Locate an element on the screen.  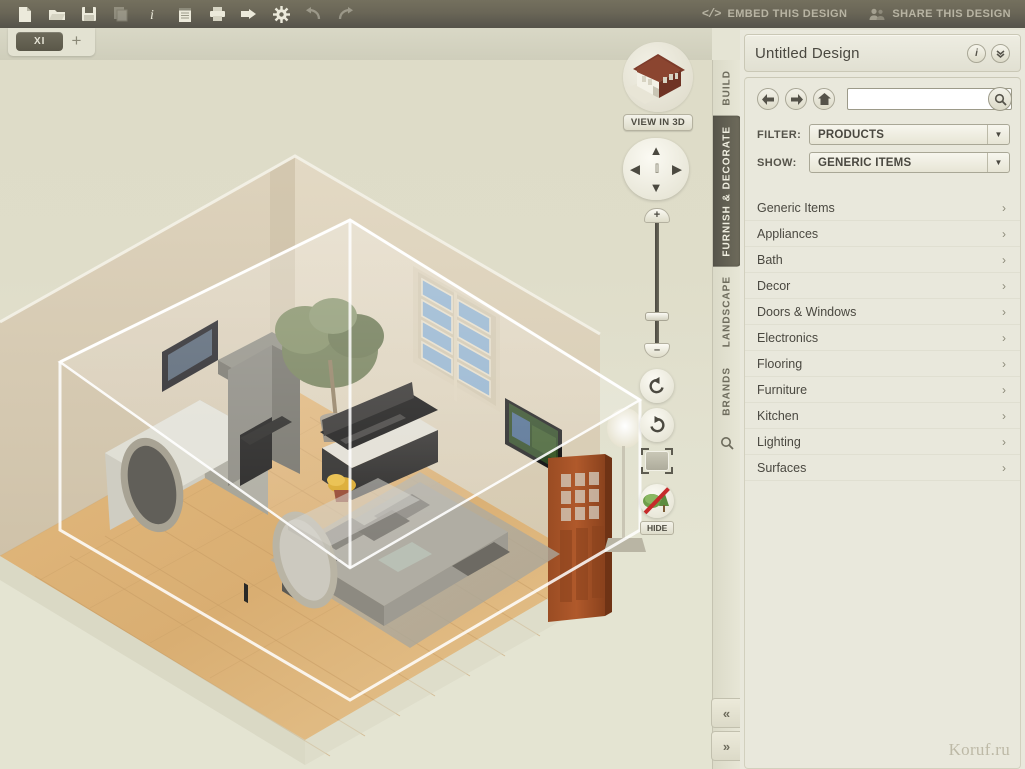
search-icon is located at coordinates (1000, 99).